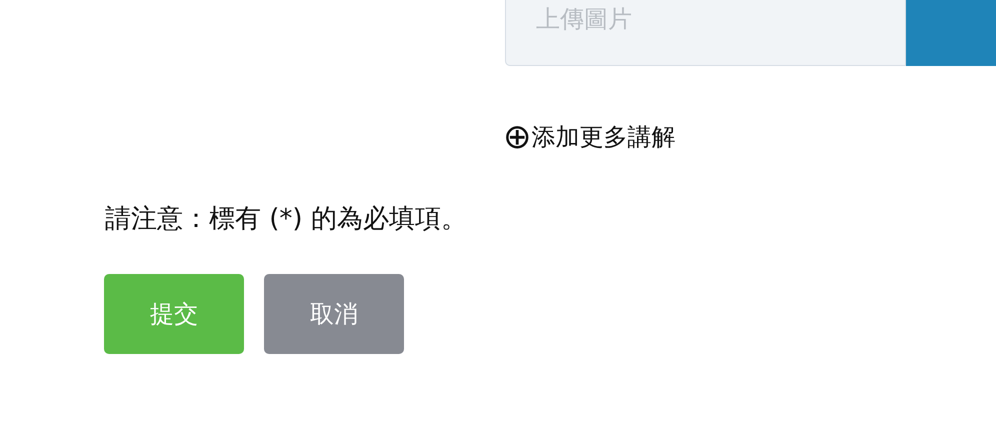  Describe the element at coordinates (334, 314) in the screenshot. I see `cancel-button: 取消` at that location.